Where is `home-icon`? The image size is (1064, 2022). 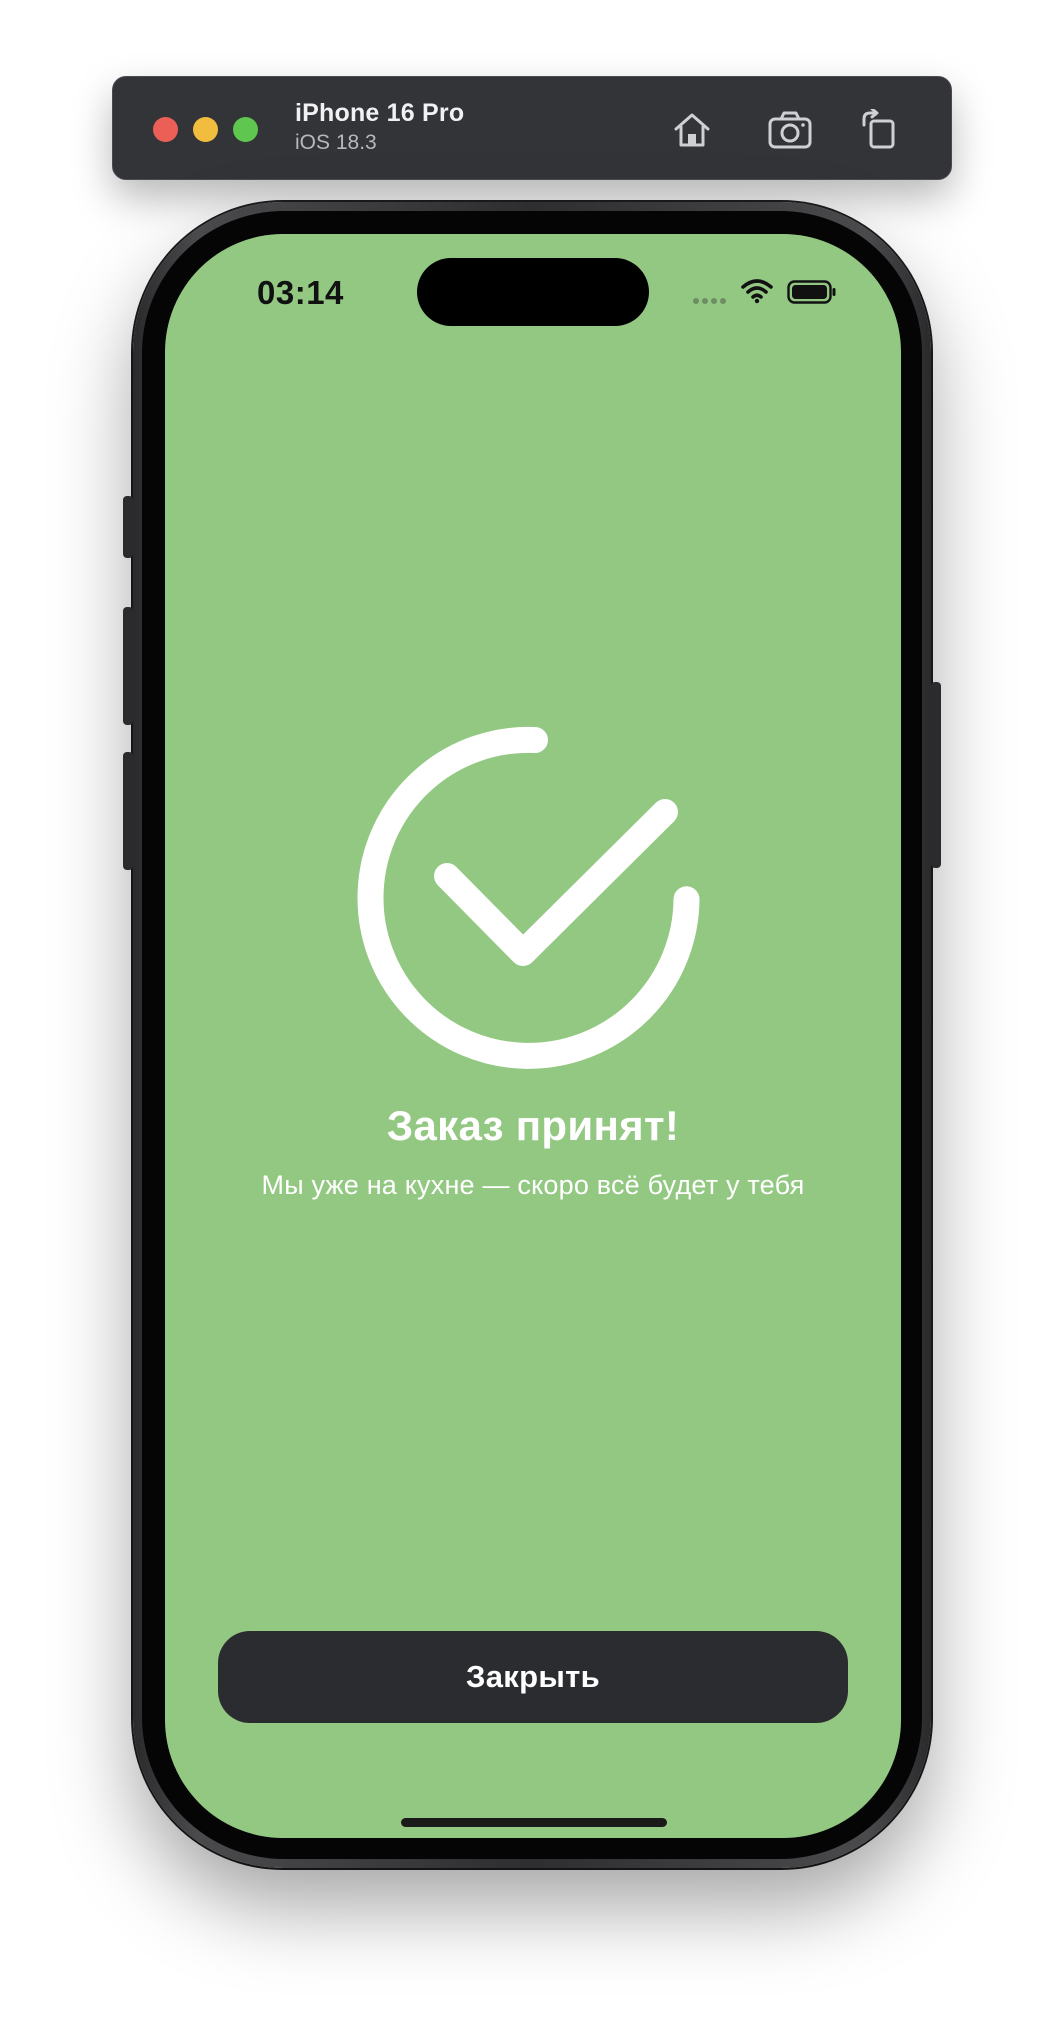 home-icon is located at coordinates (692, 130).